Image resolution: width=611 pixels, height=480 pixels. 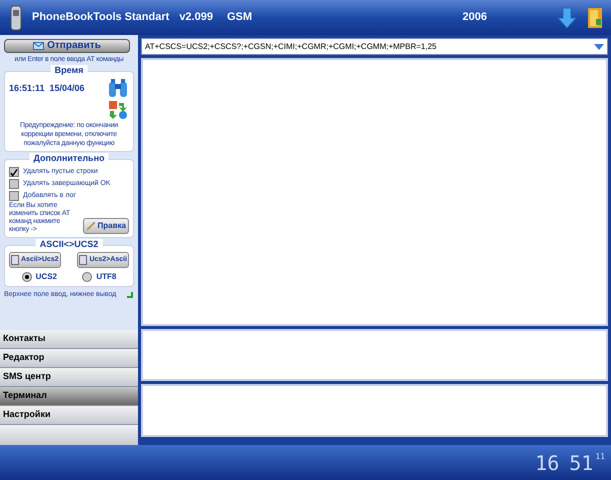 What do you see at coordinates (291, 46) in the screenshot?
I see `command-text: AT+CSCS=UCS2;+CSCS?;+CGSN;+CIMI;+CGMR;+CGMI;+CGMM;+MPBR=1,25` at bounding box center [291, 46].